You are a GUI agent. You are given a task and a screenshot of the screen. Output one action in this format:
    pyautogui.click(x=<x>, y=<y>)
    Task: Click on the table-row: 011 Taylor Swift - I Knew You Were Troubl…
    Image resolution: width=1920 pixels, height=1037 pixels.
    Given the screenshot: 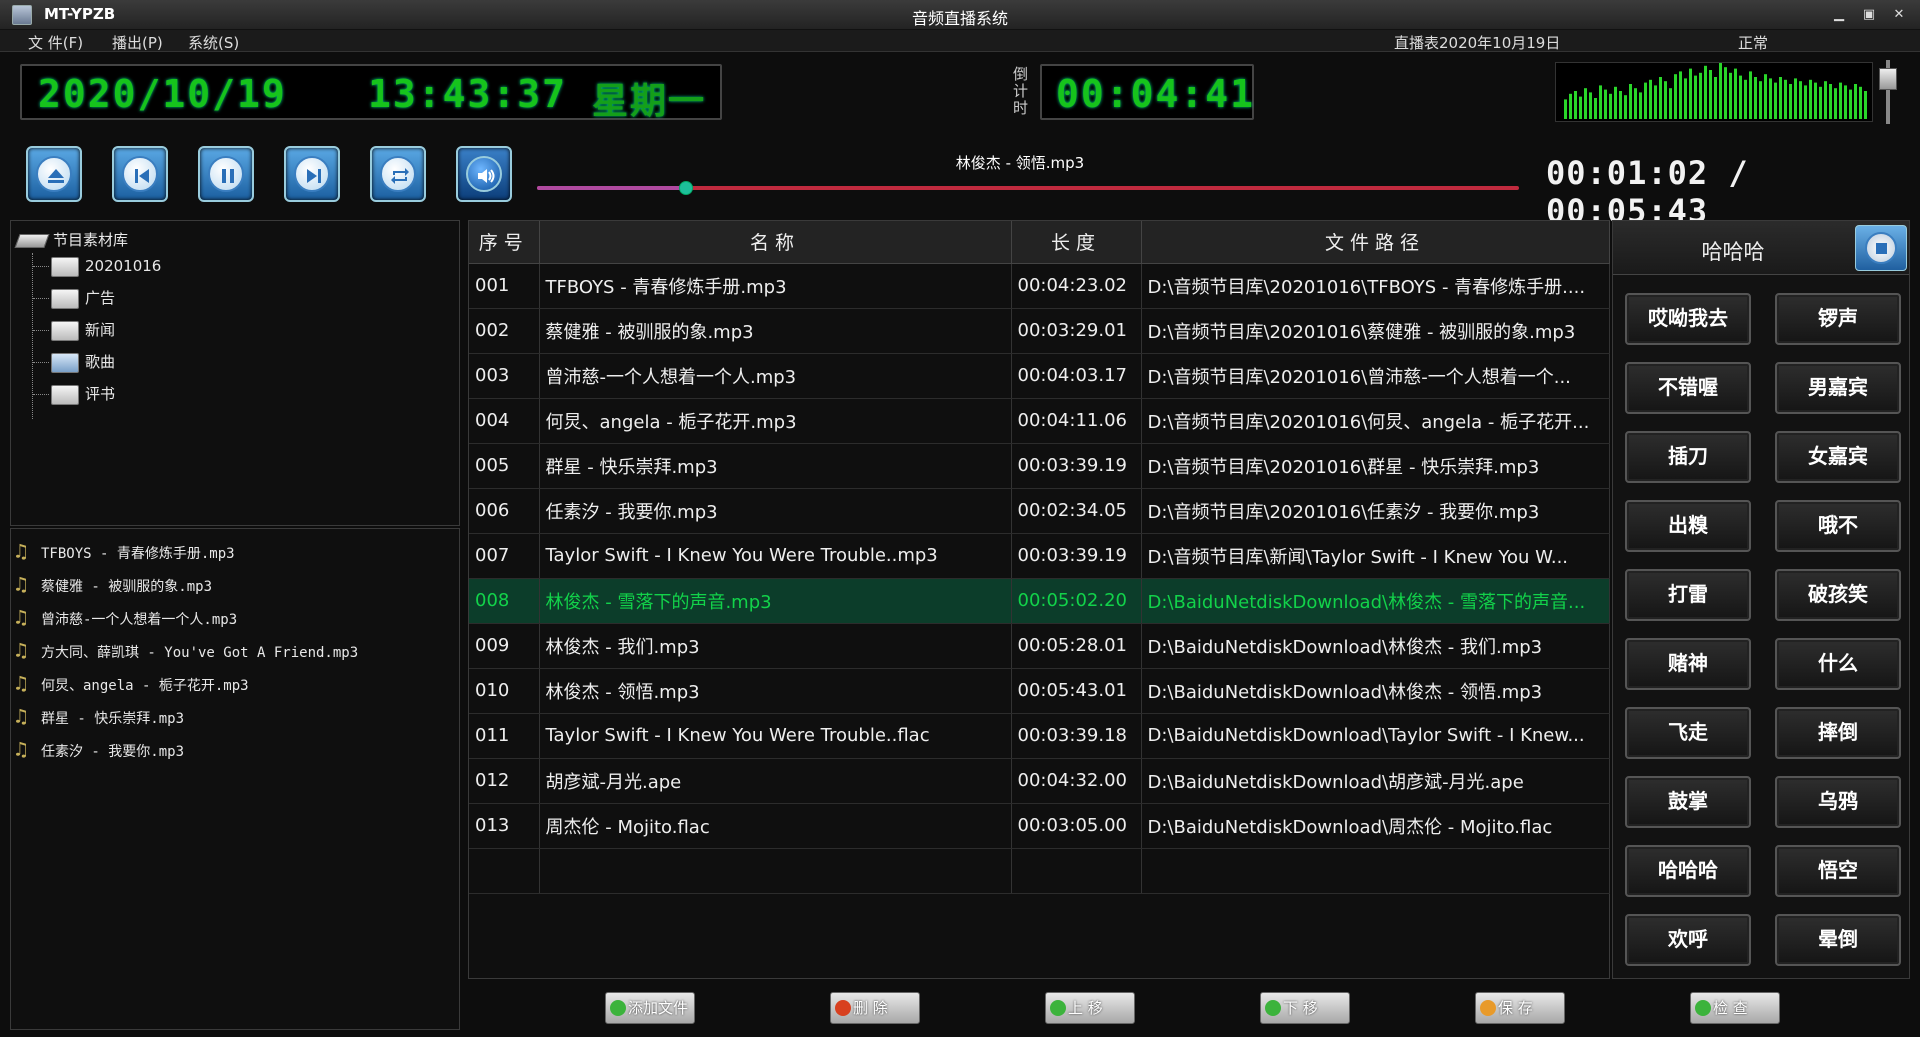 What is the action you would take?
    pyautogui.click(x=1039, y=736)
    